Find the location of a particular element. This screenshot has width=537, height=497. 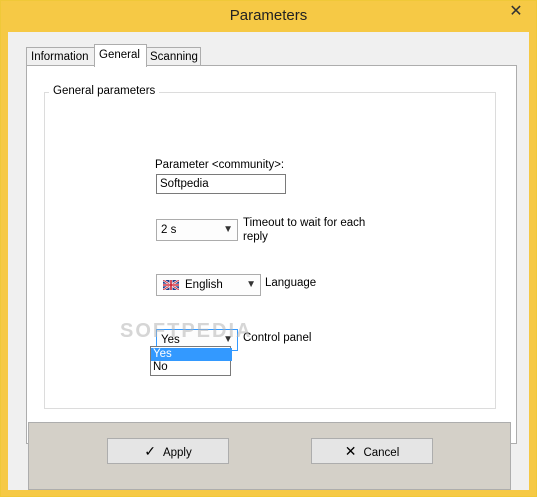

window-title: Parameters is located at coordinates (268, 15).